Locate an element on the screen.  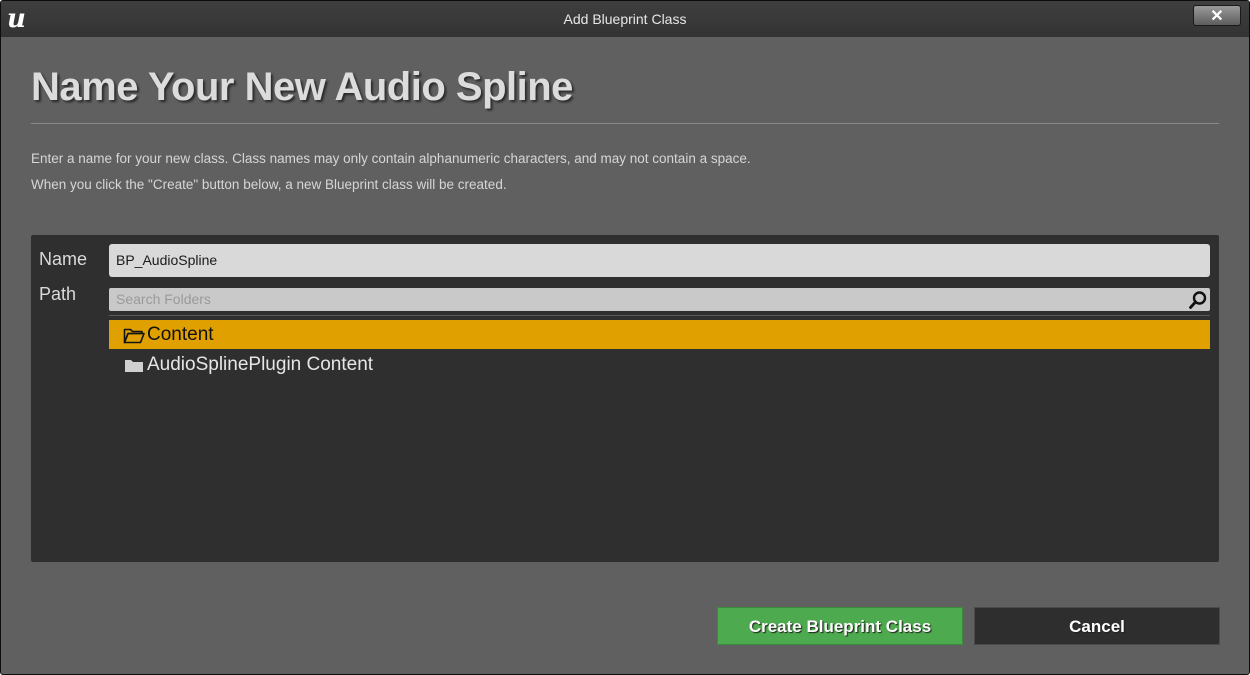
class-name-input: BP_AudioSpline is located at coordinates (659, 260).